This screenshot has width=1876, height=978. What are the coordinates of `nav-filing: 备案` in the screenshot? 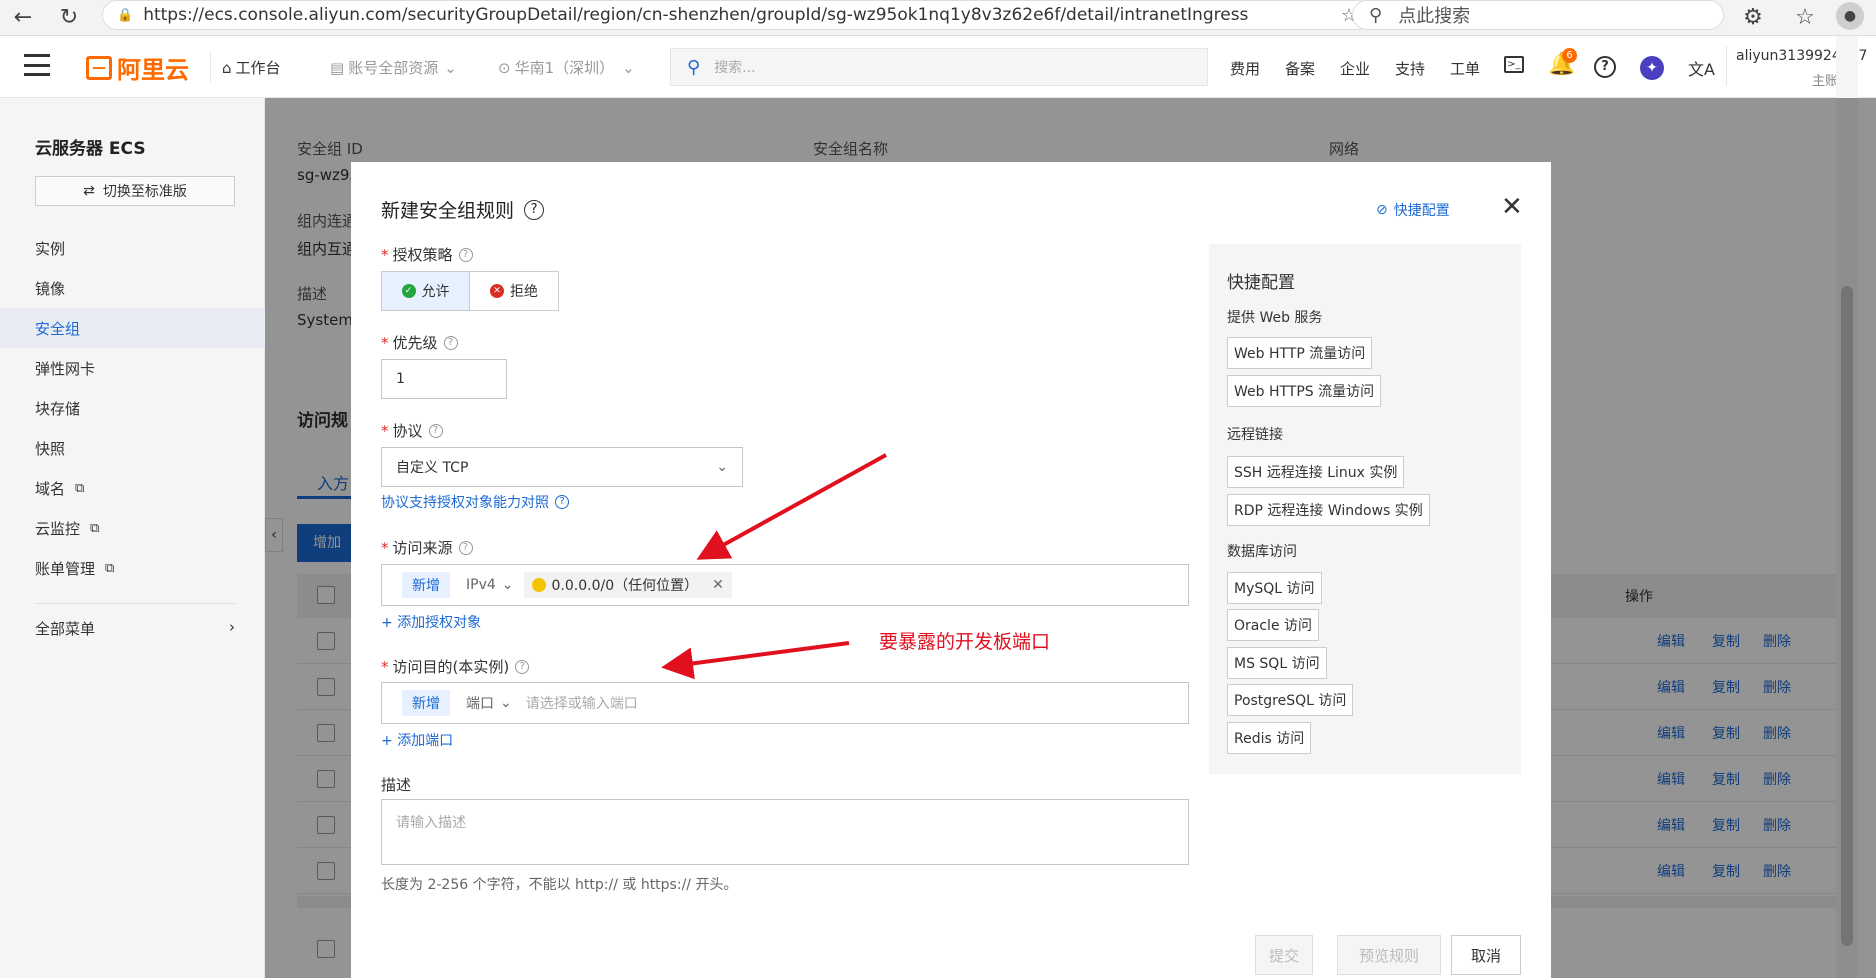 It's located at (1300, 68).